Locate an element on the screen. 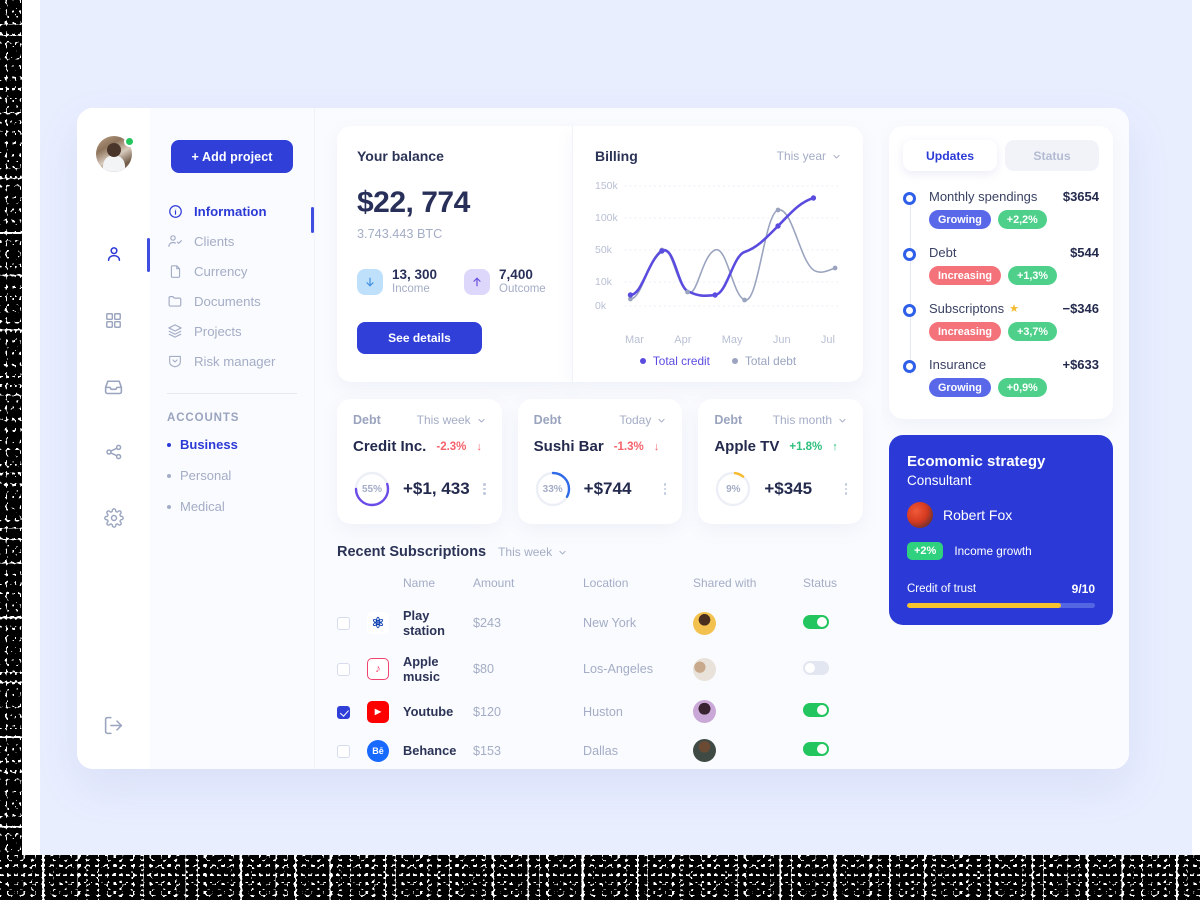  column-header-name: Name is located at coordinates (419, 583).